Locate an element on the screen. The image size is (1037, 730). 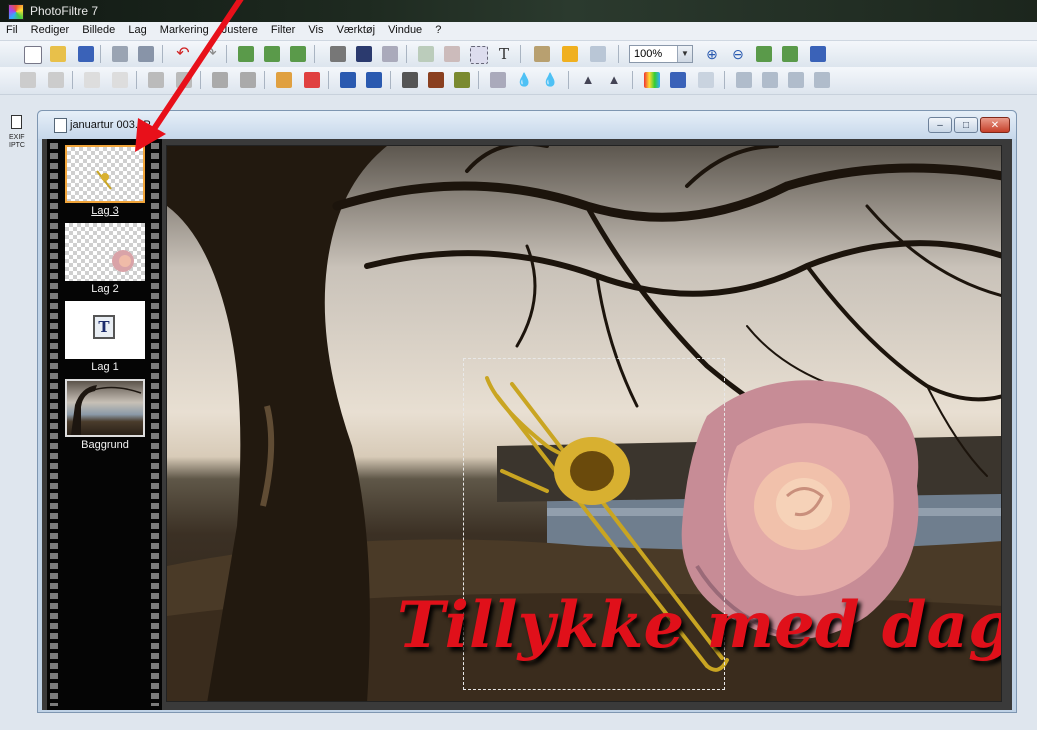
menu-help: ? is located at coordinates (438, 30).